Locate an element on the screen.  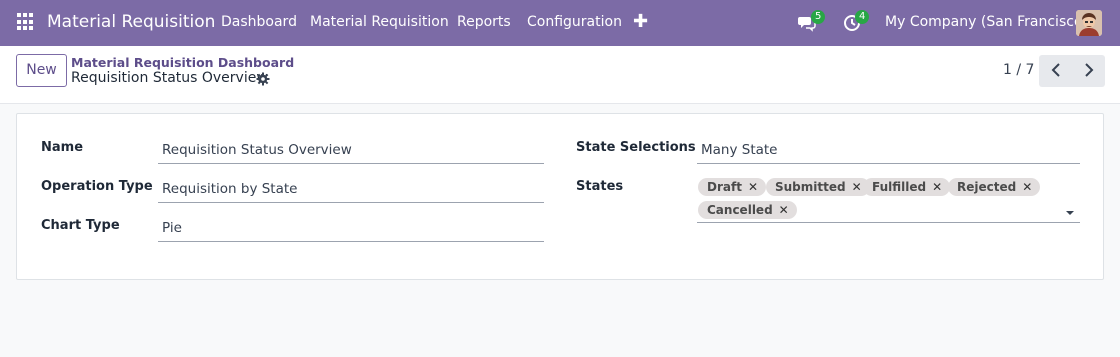
new-button: New is located at coordinates (41, 70).